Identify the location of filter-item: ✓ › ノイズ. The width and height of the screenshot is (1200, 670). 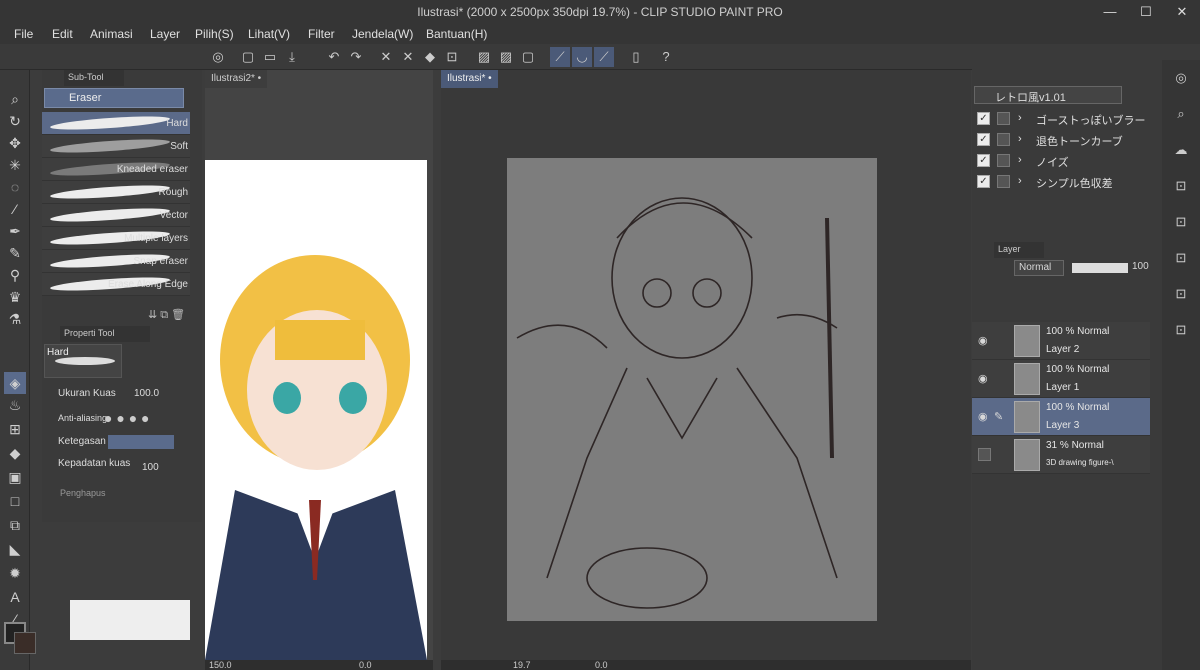
(1061, 160).